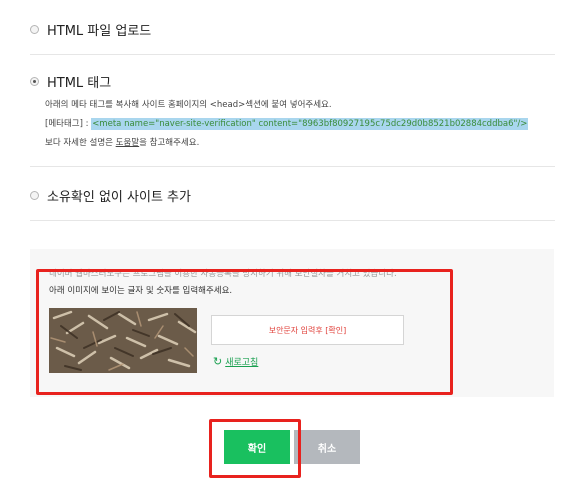 This screenshot has width=580, height=490. Describe the element at coordinates (34, 81) in the screenshot. I see `radio-html-tag` at that location.